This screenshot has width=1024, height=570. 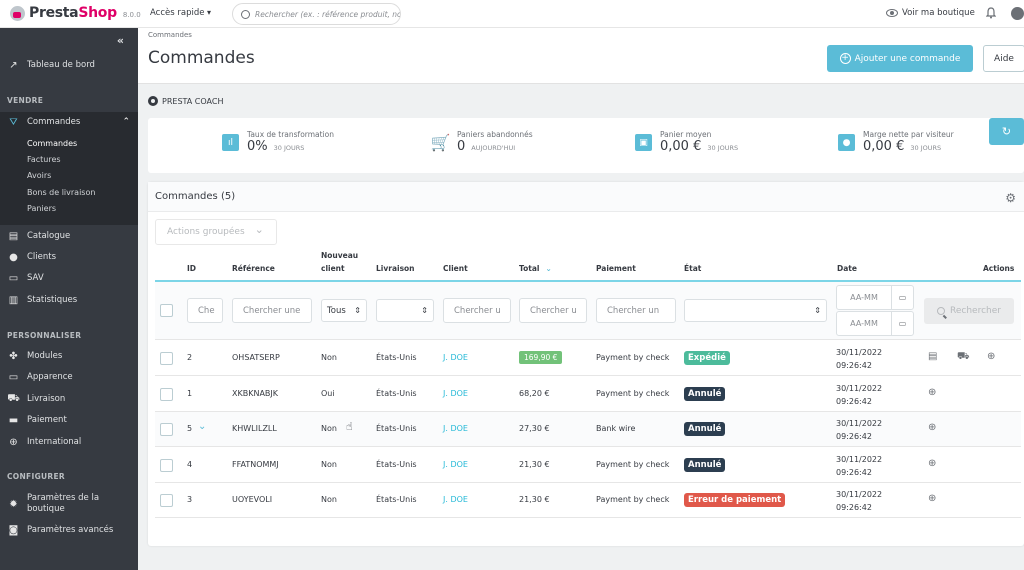 I want to click on kpi-conversion: ıl Taux de transformation 0% 30 JOURS, so click(x=278, y=142).